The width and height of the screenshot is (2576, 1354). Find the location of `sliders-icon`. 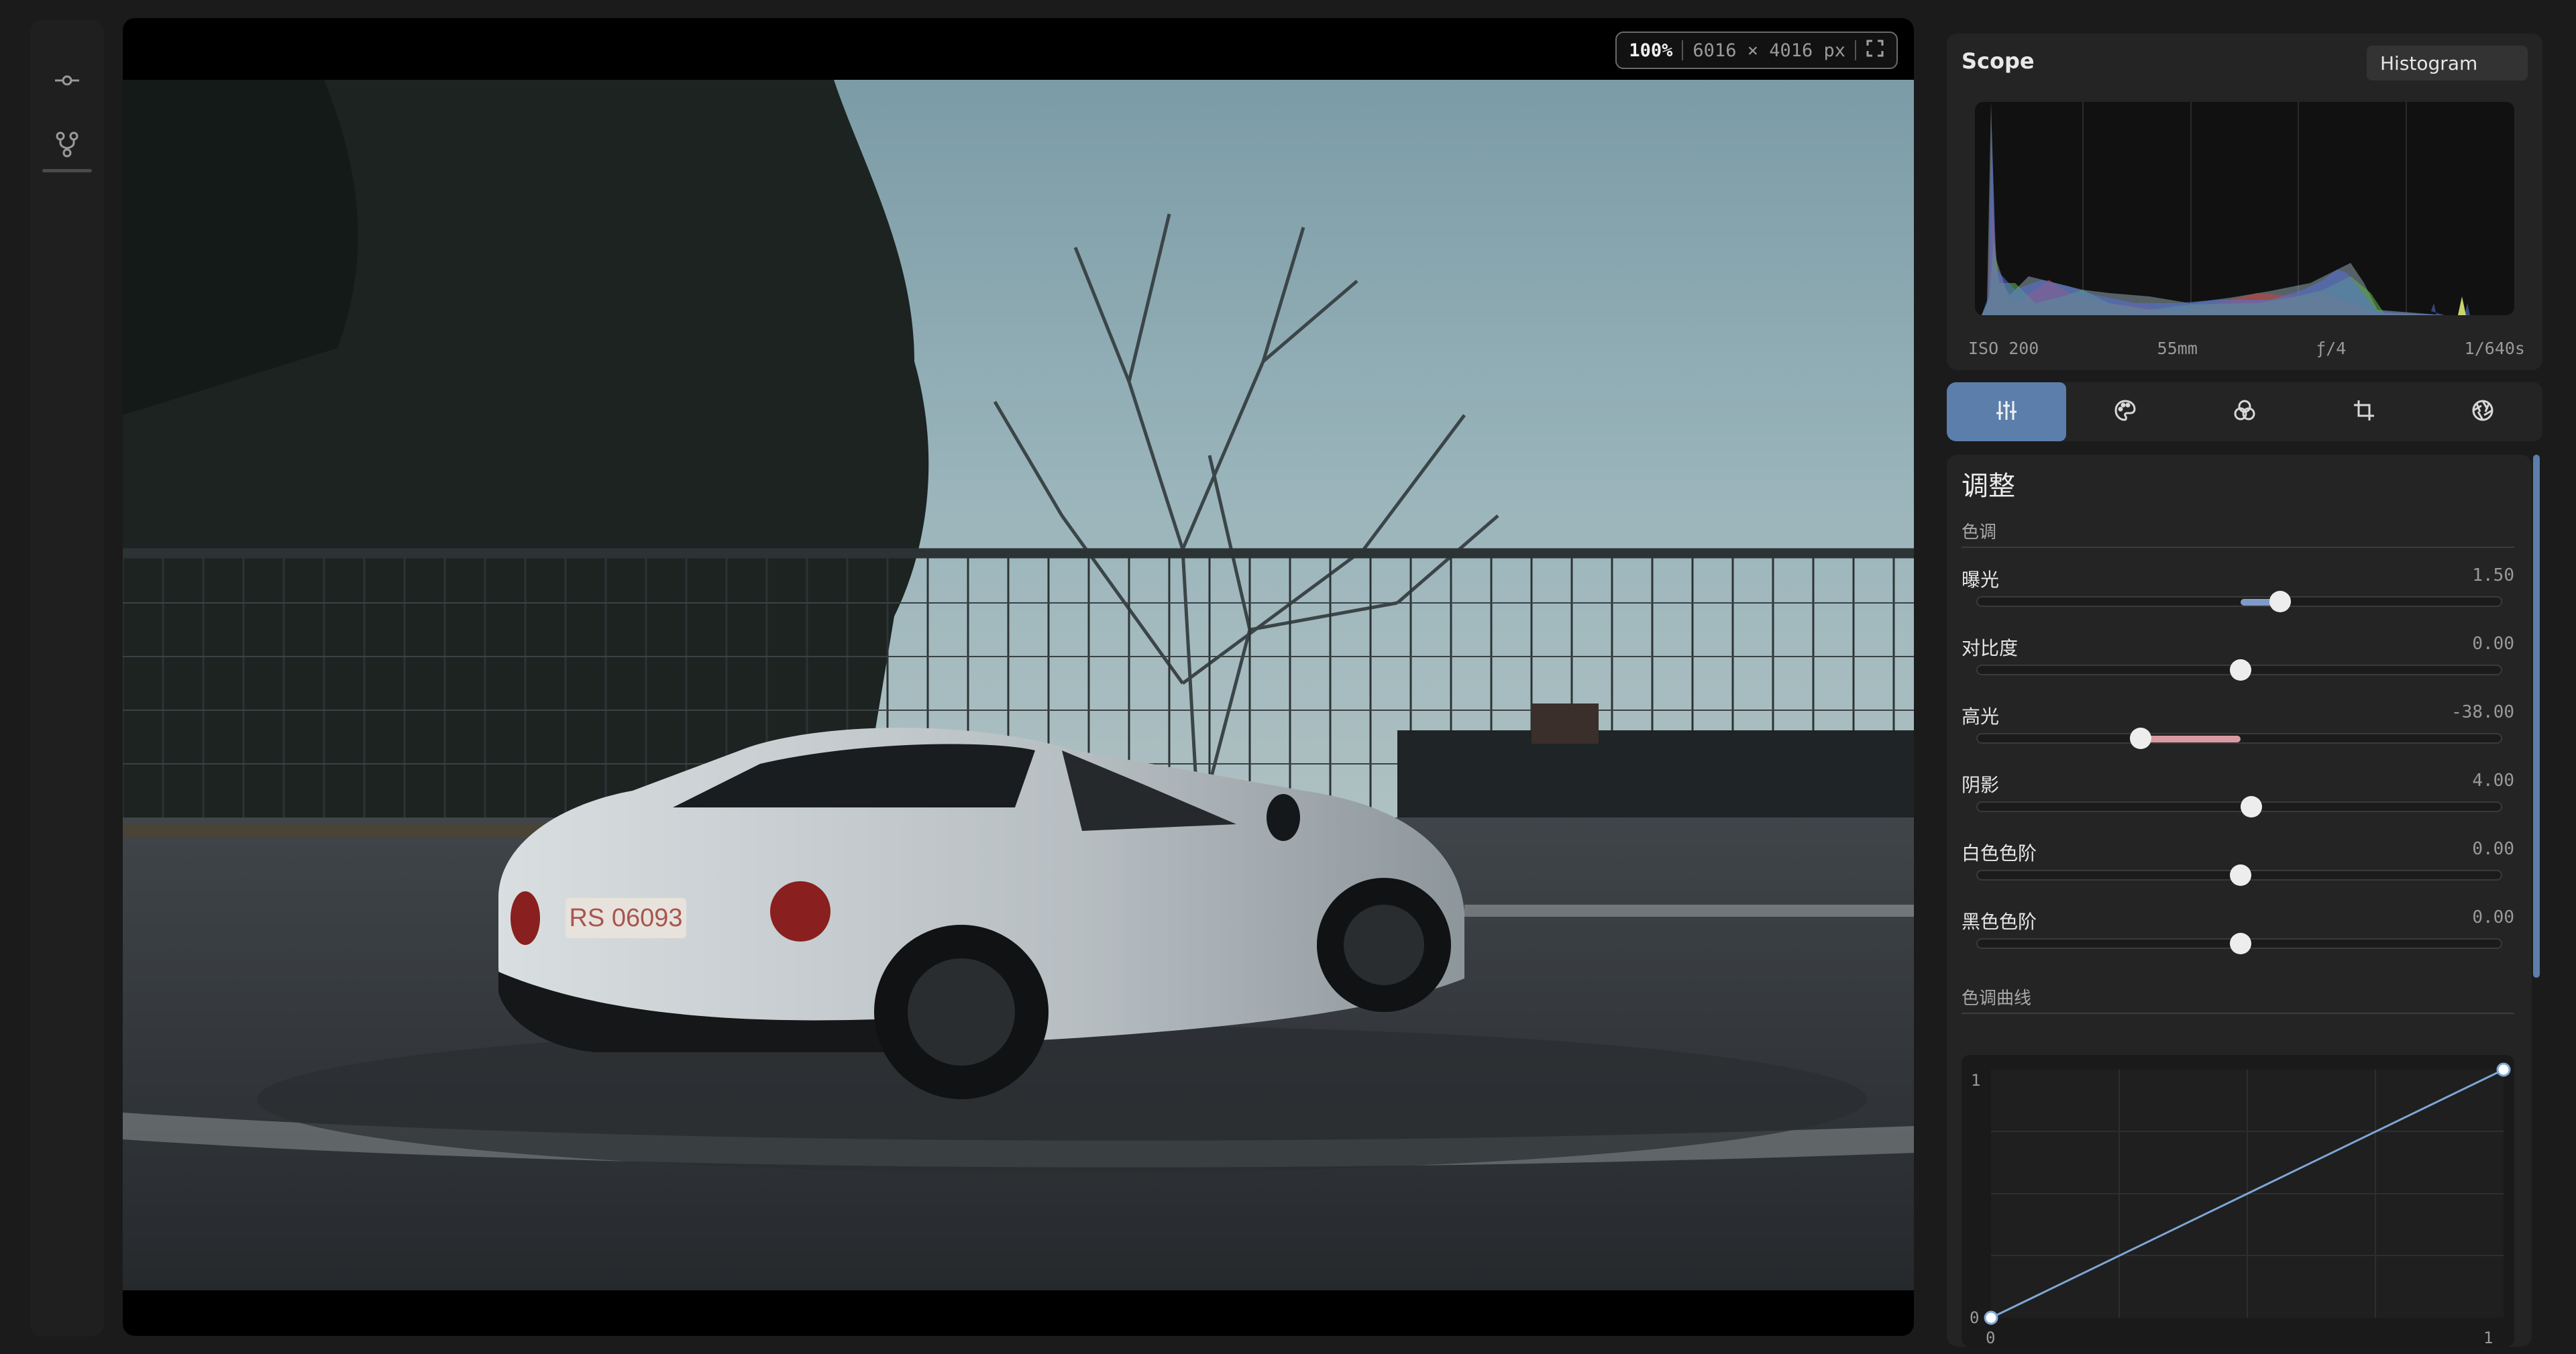

sliders-icon is located at coordinates (2006, 412).